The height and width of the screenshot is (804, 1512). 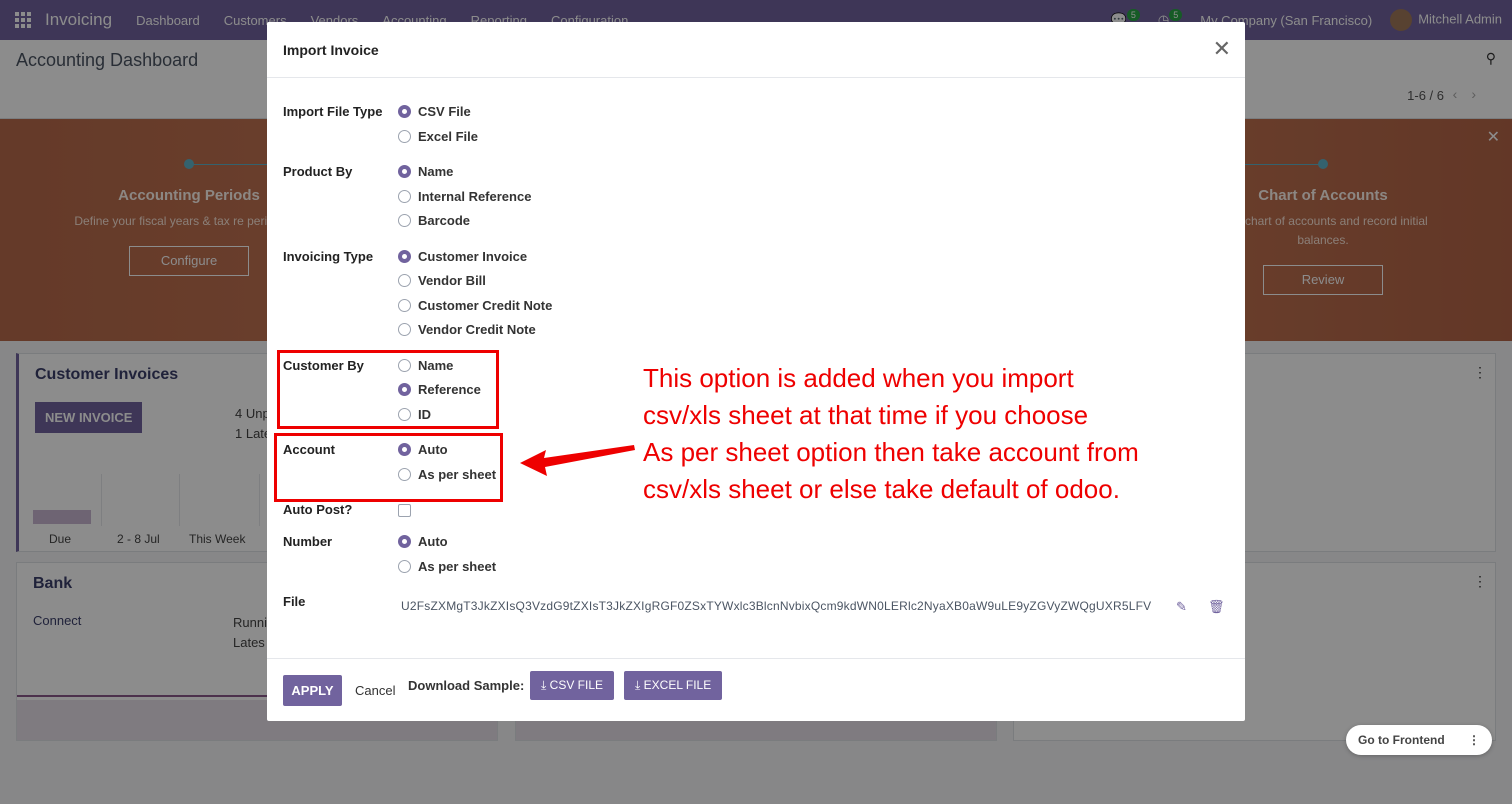 What do you see at coordinates (485, 305) in the screenshot?
I see `radio-label: Customer Credit Note` at bounding box center [485, 305].